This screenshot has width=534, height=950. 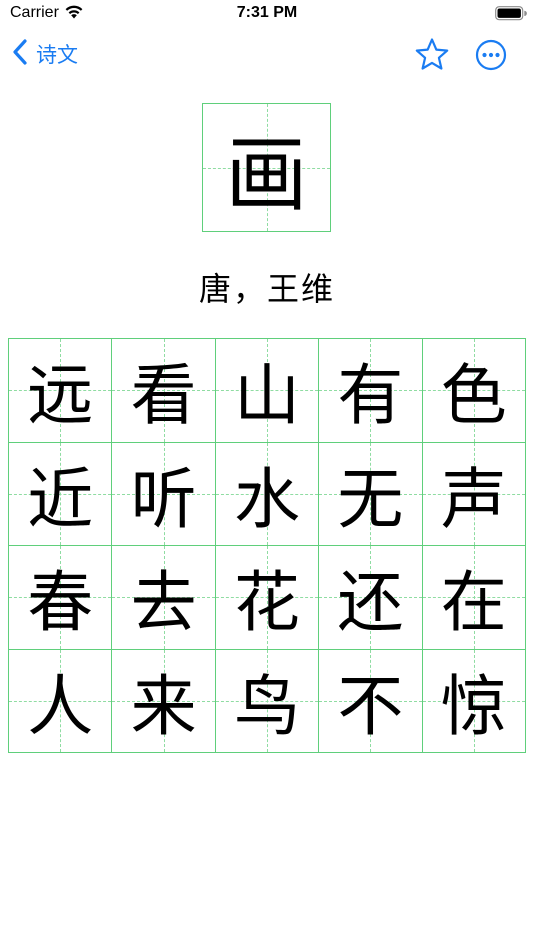 What do you see at coordinates (60, 499) in the screenshot?
I see `poem-char: 近` at bounding box center [60, 499].